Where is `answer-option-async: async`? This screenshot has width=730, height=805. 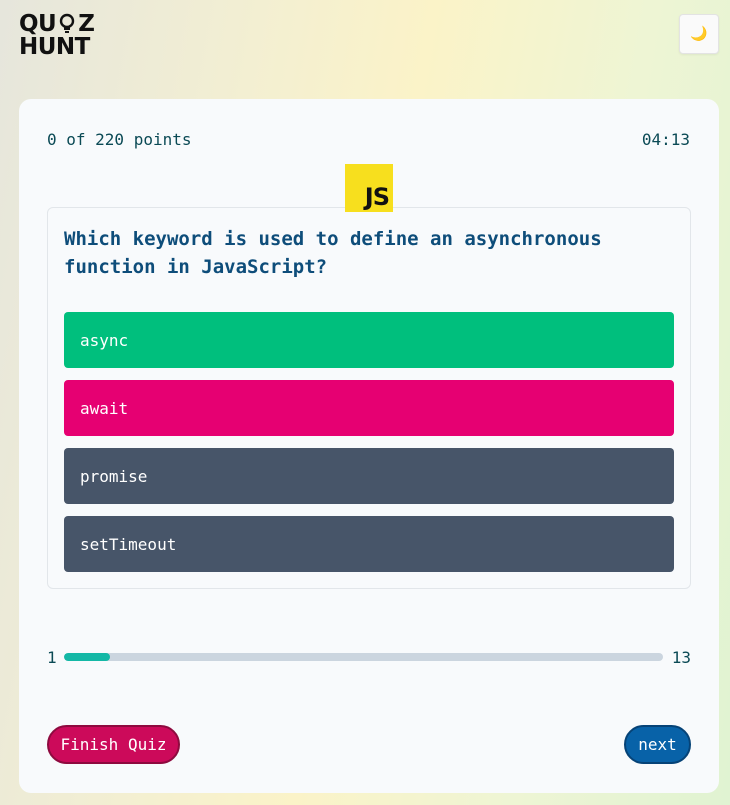
answer-option-async: async is located at coordinates (369, 340).